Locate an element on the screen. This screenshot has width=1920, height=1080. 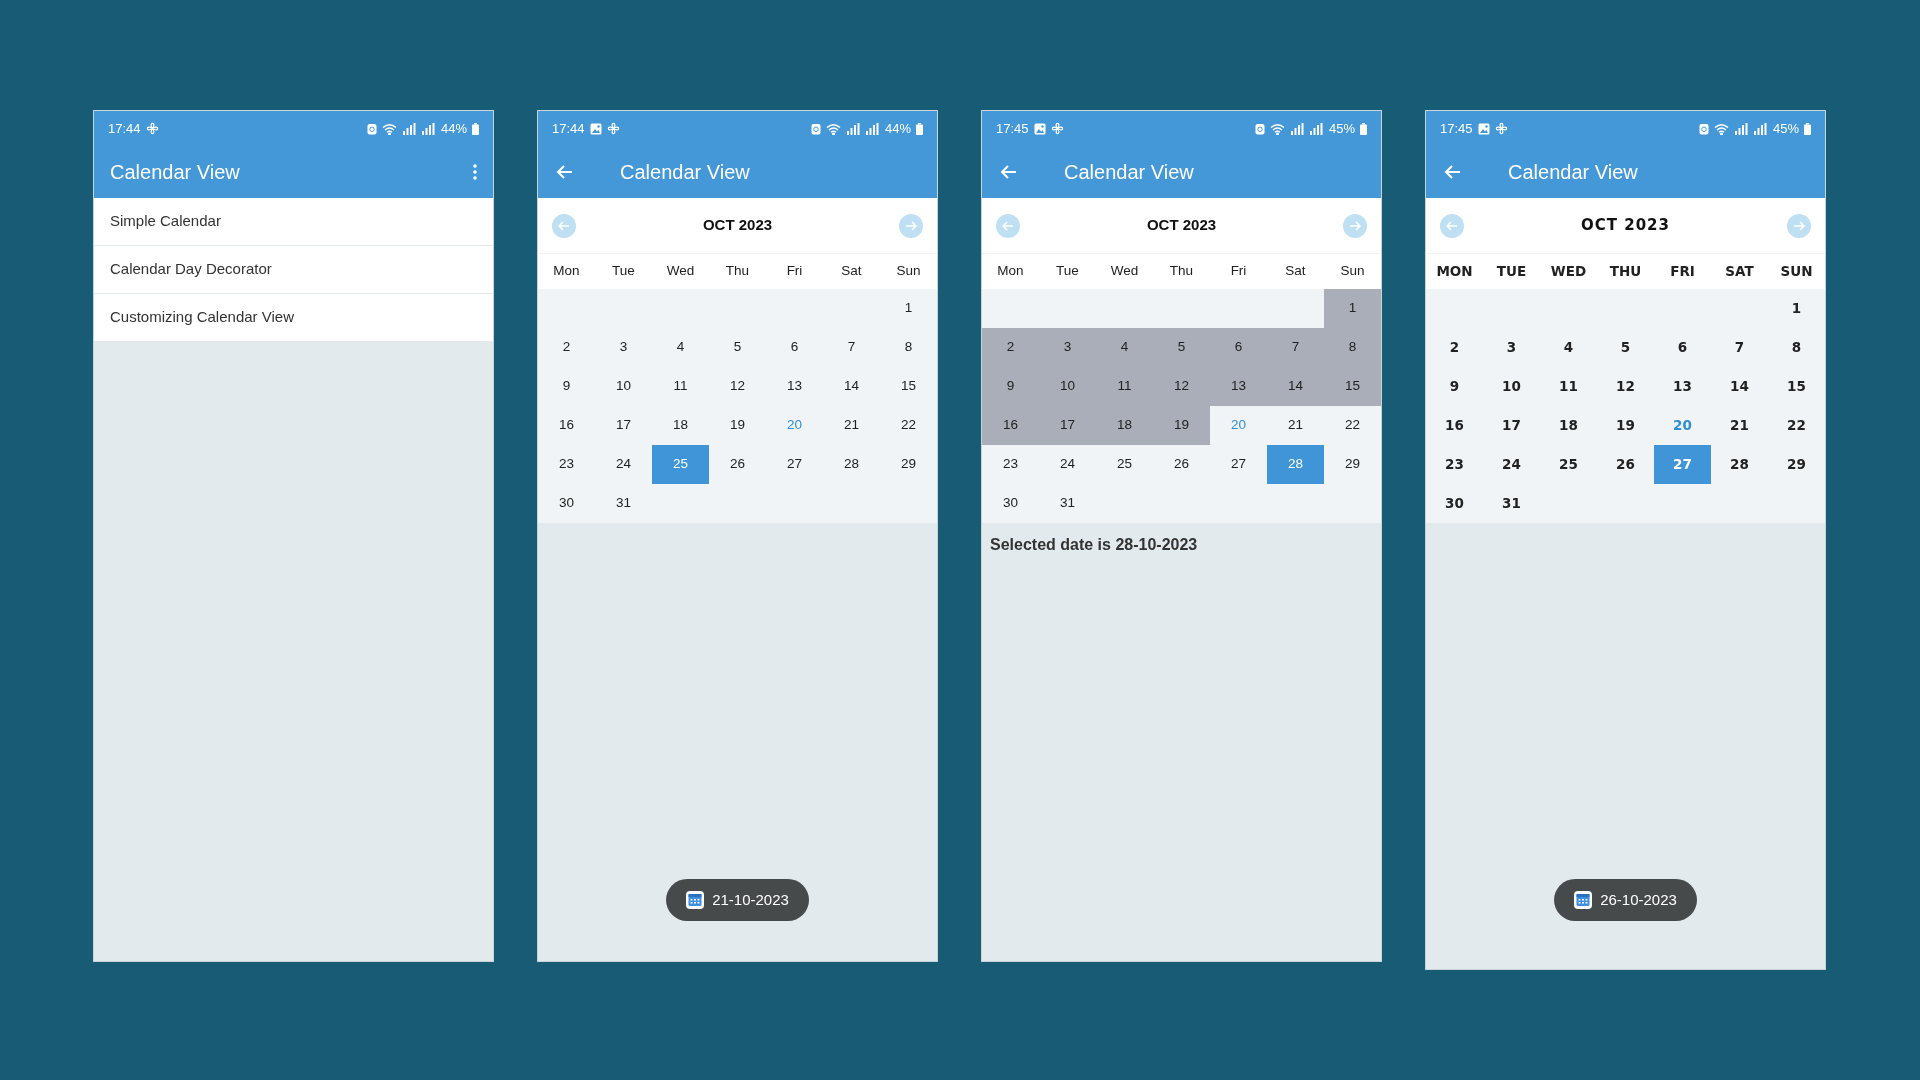
menu-icon is located at coordinates (475, 172).